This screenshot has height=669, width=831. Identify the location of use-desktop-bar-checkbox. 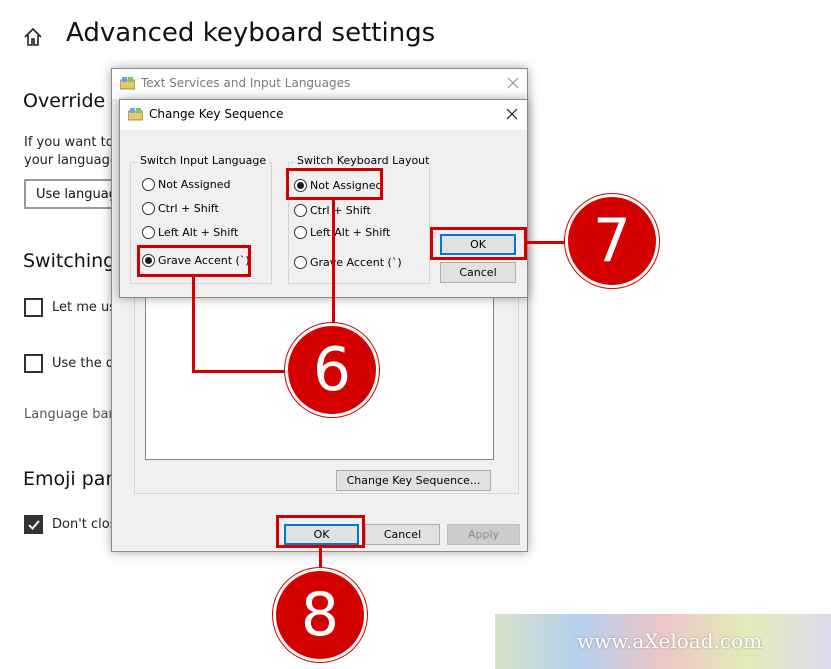
(33, 363).